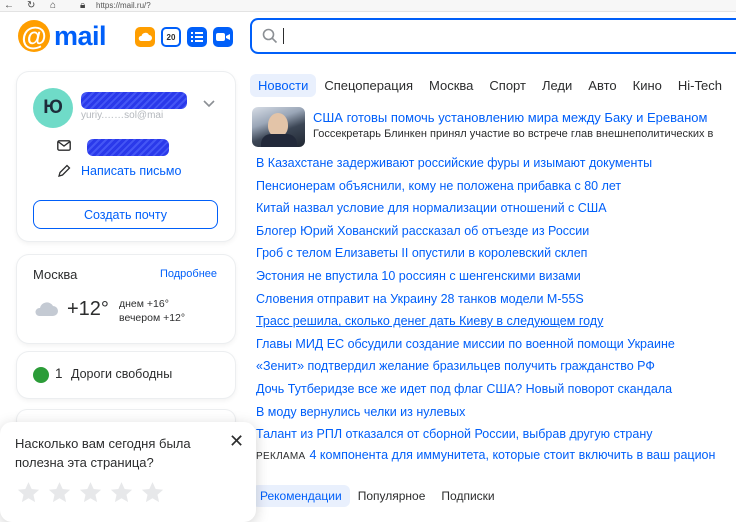 The image size is (736, 522). Describe the element at coordinates (55, 274) in the screenshot. I see `weather-city: Москва` at that location.